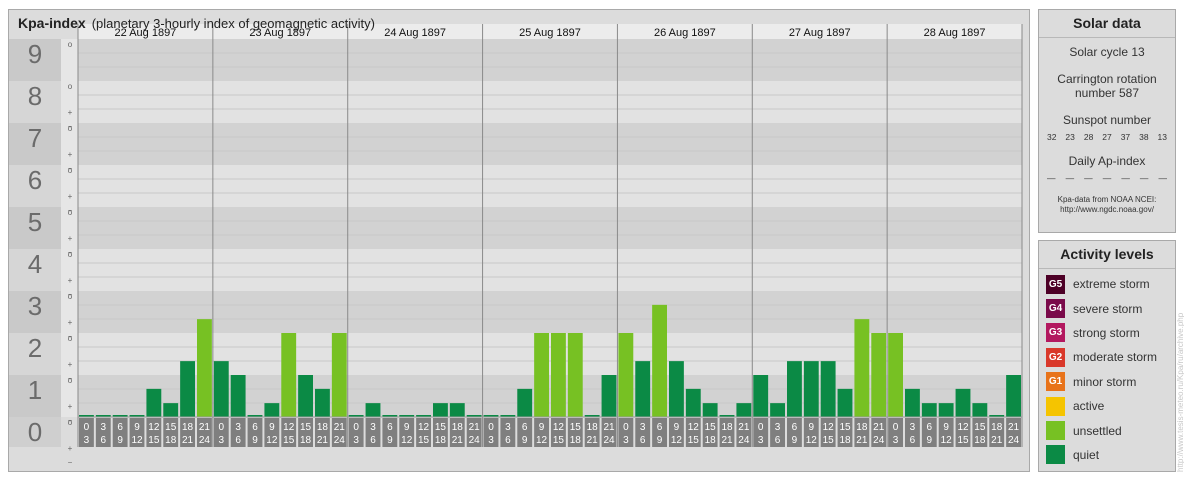  Describe the element at coordinates (685, 33) in the screenshot. I see `day-label: 26 Aug 1897` at that location.